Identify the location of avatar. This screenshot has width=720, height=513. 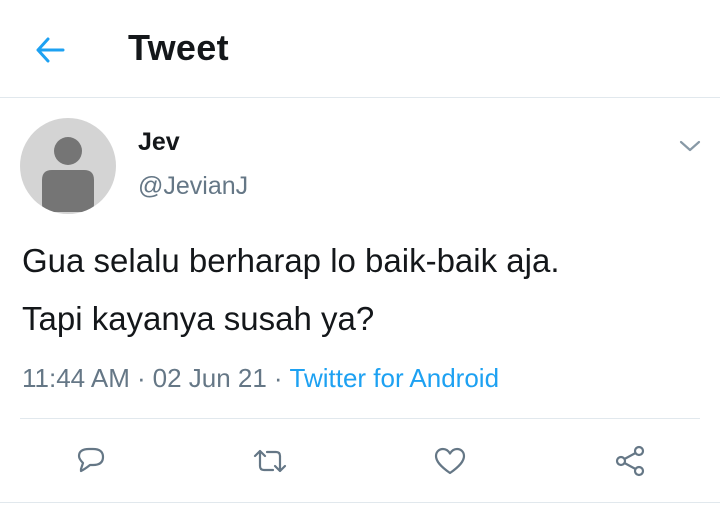
(68, 166).